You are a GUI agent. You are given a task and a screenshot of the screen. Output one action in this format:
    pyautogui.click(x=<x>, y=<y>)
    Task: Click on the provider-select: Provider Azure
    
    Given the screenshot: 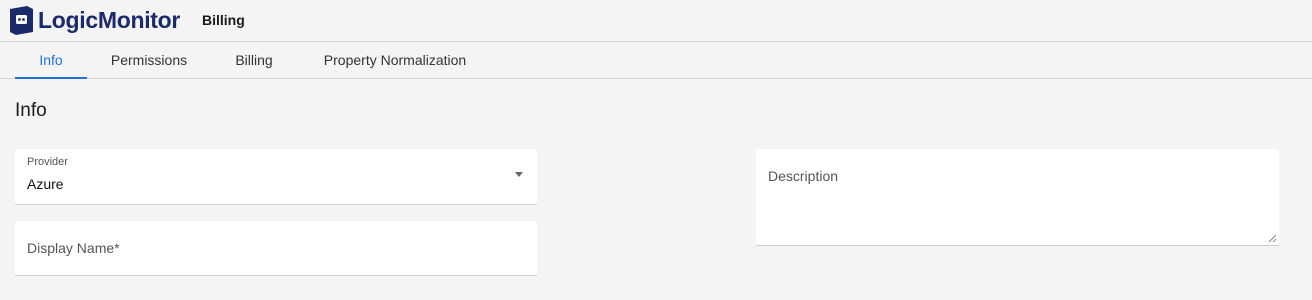 What is the action you would take?
    pyautogui.click(x=276, y=177)
    